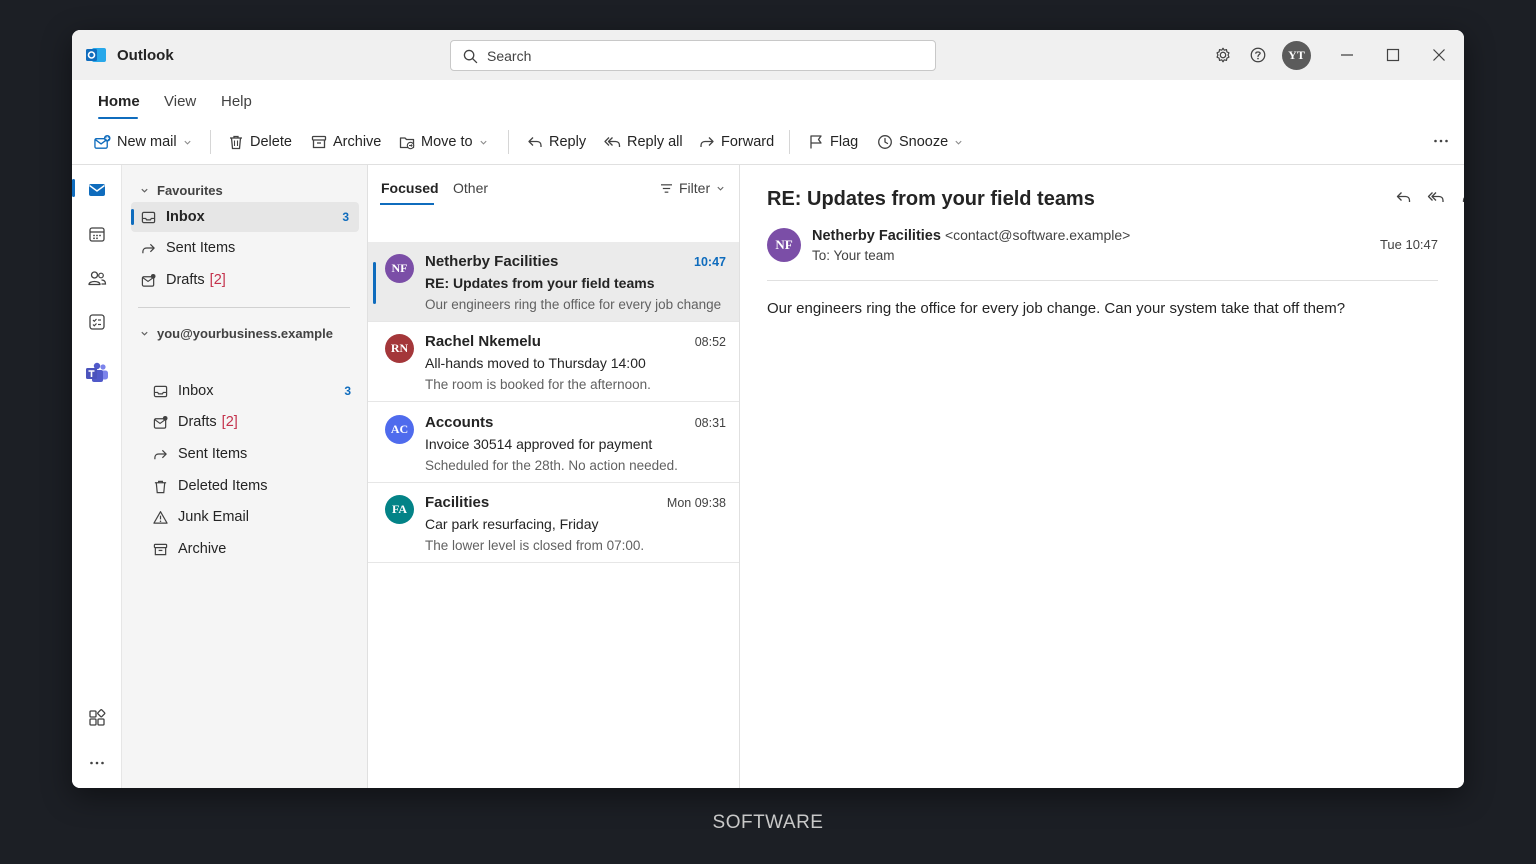  I want to click on message-subject: Car park resurfacing, Friday, so click(512, 524).